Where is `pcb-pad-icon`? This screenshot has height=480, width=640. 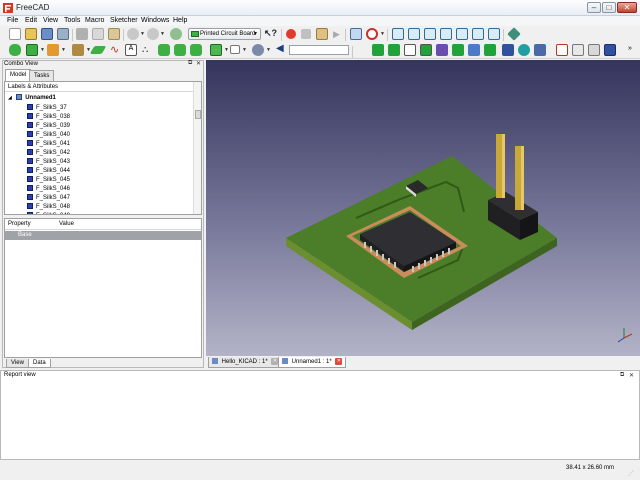
pcb-pad-icon is located at coordinates (180, 50).